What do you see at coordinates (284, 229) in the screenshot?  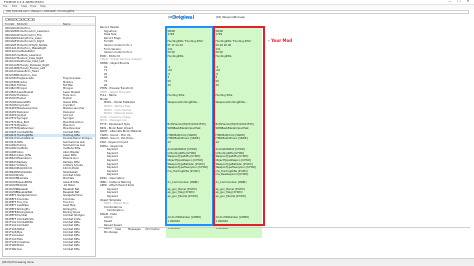 I see `bottom-tabs: View Messages Information` at bounding box center [284, 229].